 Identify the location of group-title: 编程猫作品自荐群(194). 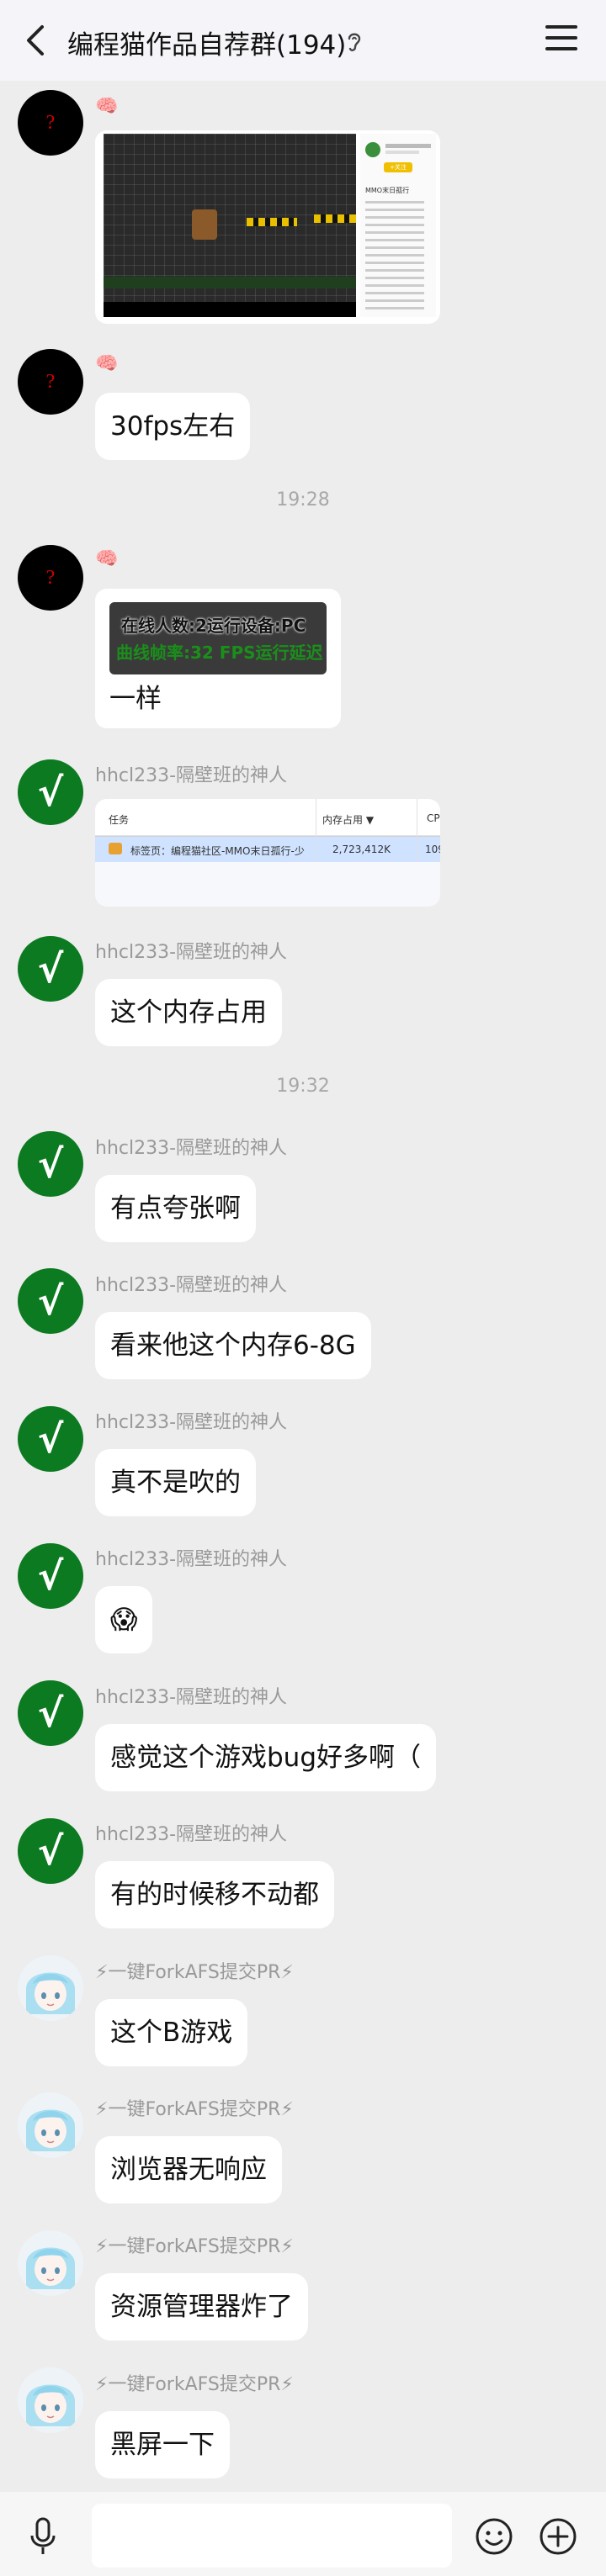
(207, 45).